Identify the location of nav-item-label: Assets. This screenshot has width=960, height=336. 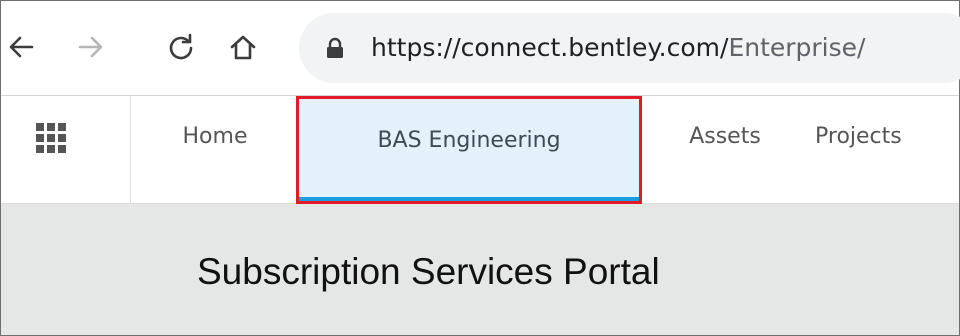
(725, 136).